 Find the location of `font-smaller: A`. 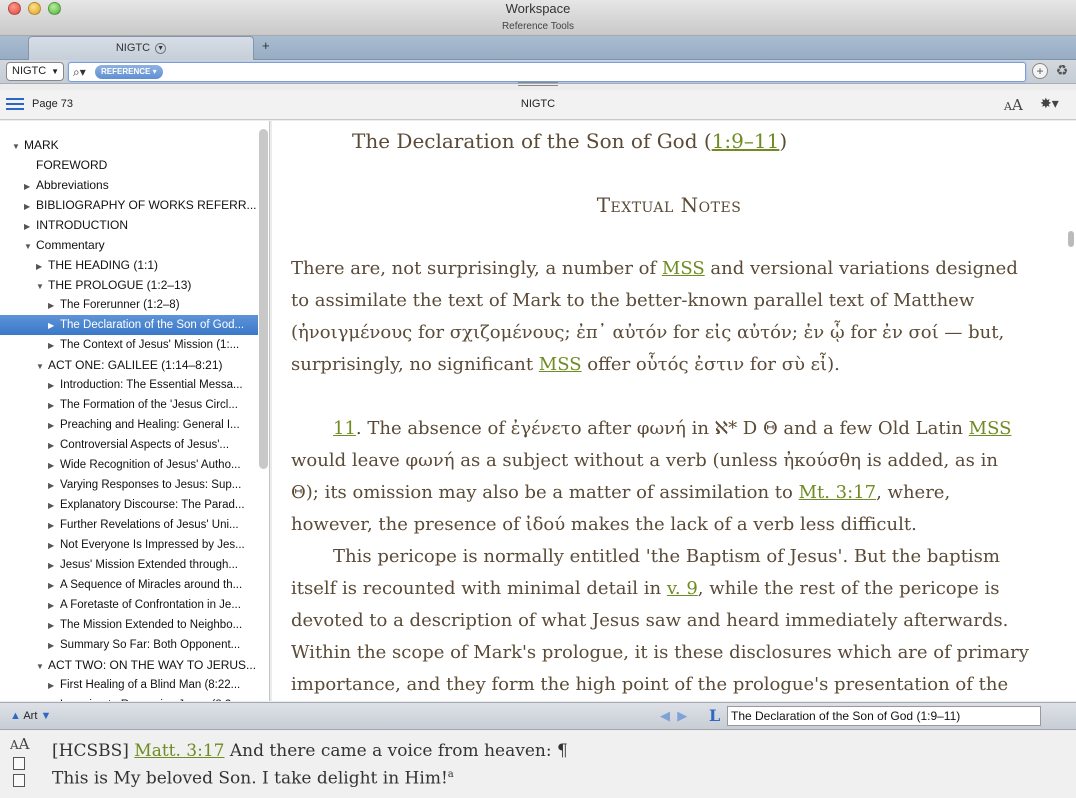

font-smaller: A is located at coordinates (1008, 106).